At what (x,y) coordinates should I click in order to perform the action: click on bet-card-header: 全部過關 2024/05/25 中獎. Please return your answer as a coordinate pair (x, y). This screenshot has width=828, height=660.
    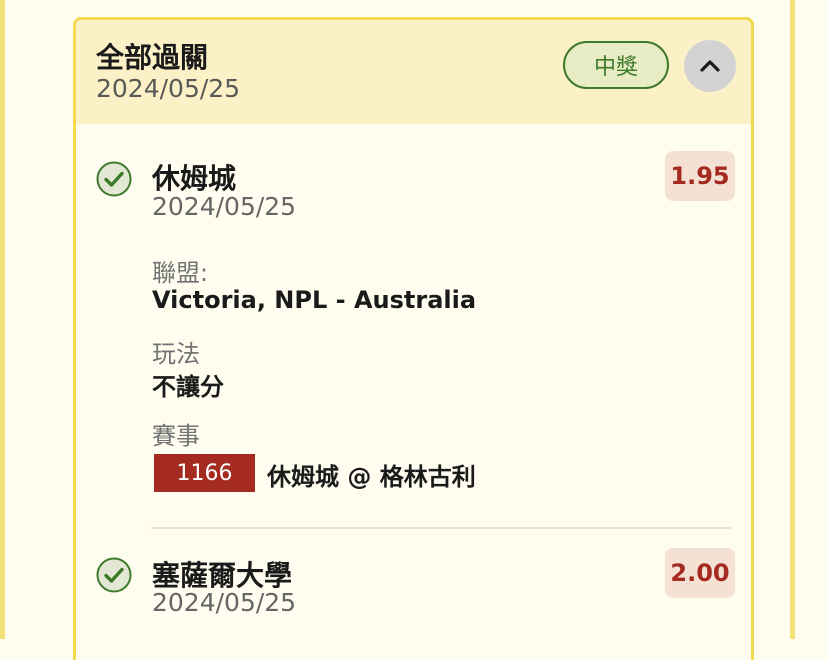
    Looking at the image, I should click on (413, 72).